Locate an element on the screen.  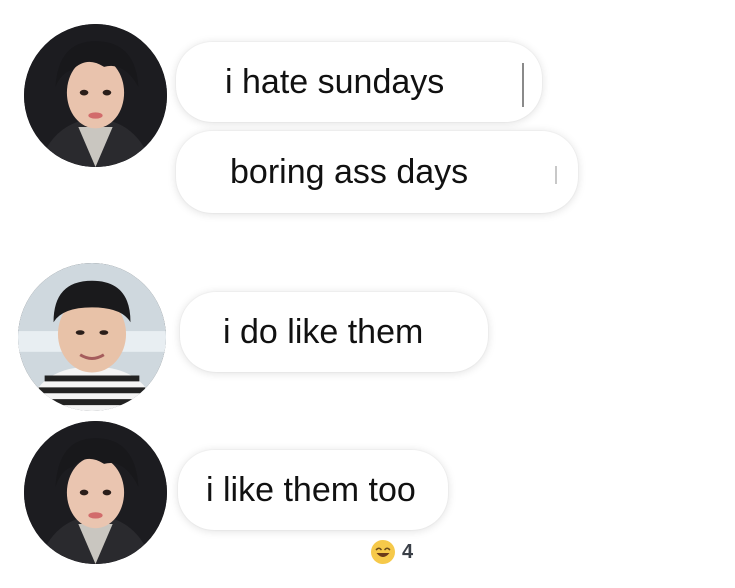
message-text: boring ass days is located at coordinates (349, 172).